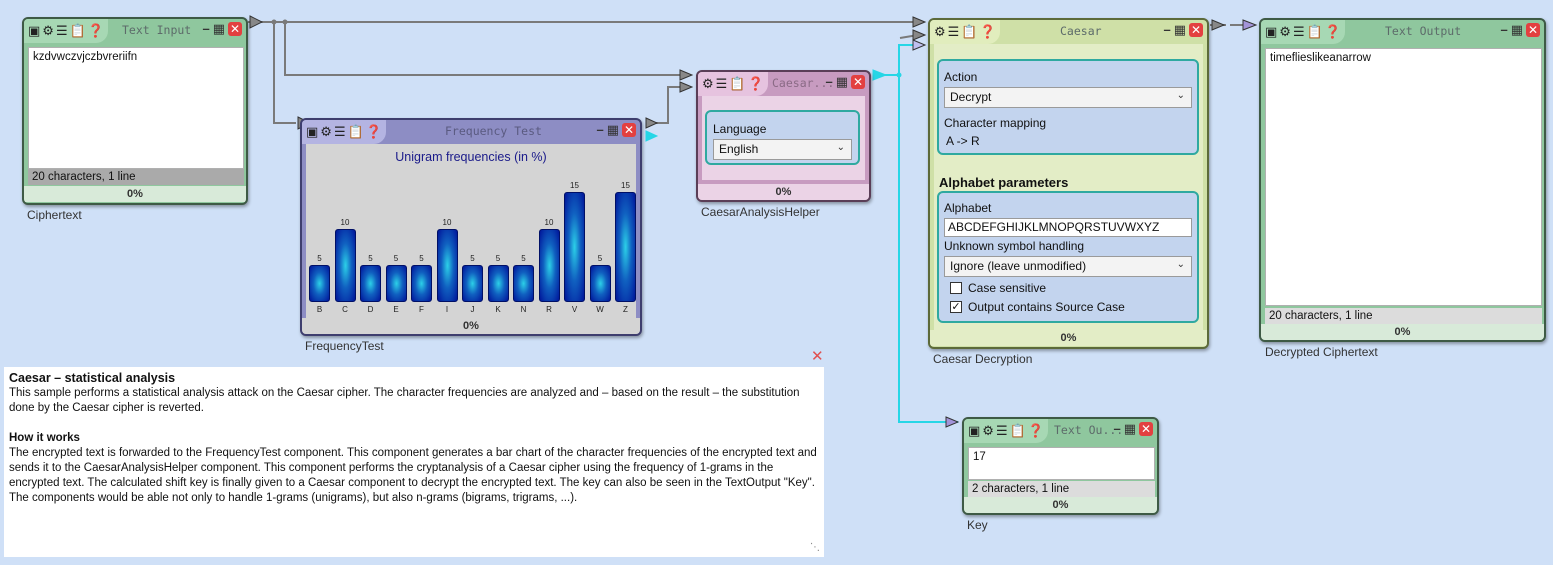  What do you see at coordinates (971, 97) in the screenshot?
I see `action-selected-value: Decrypt` at bounding box center [971, 97].